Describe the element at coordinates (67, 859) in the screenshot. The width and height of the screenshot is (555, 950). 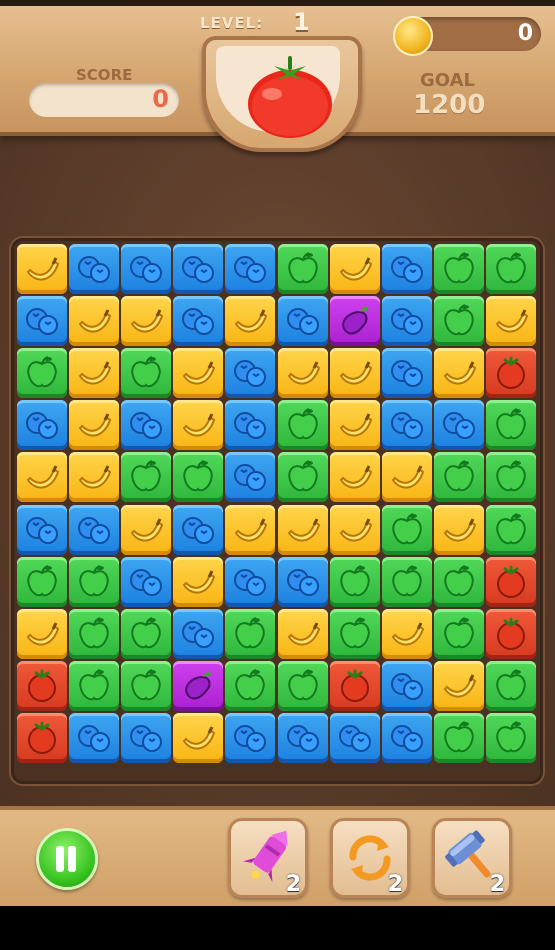
I see `pause-button` at that location.